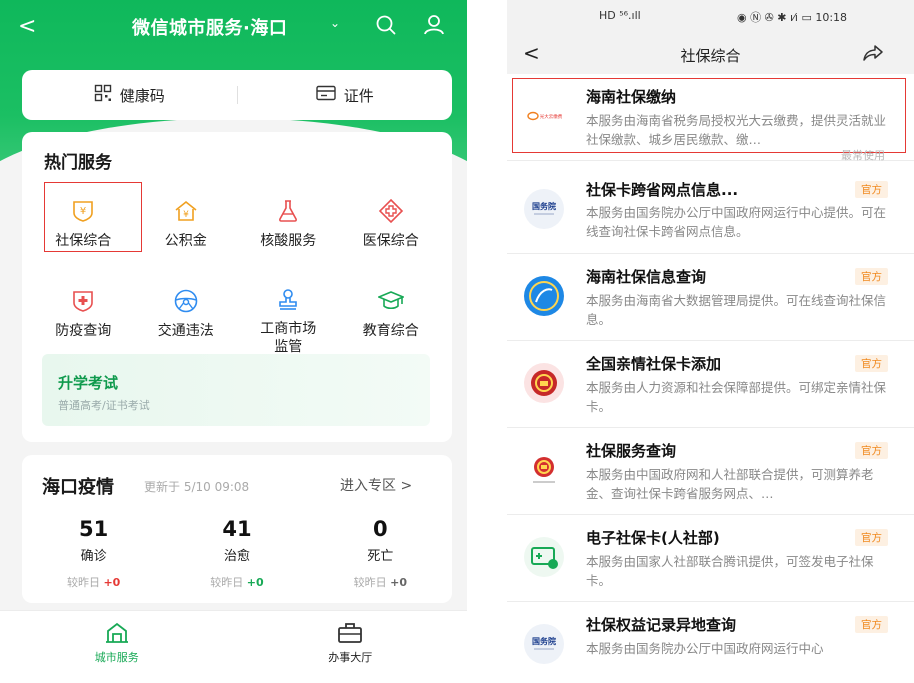 The image size is (914, 683). What do you see at coordinates (351, 647) in the screenshot?
I see `tab-office-hall: 办事大厅` at bounding box center [351, 647].